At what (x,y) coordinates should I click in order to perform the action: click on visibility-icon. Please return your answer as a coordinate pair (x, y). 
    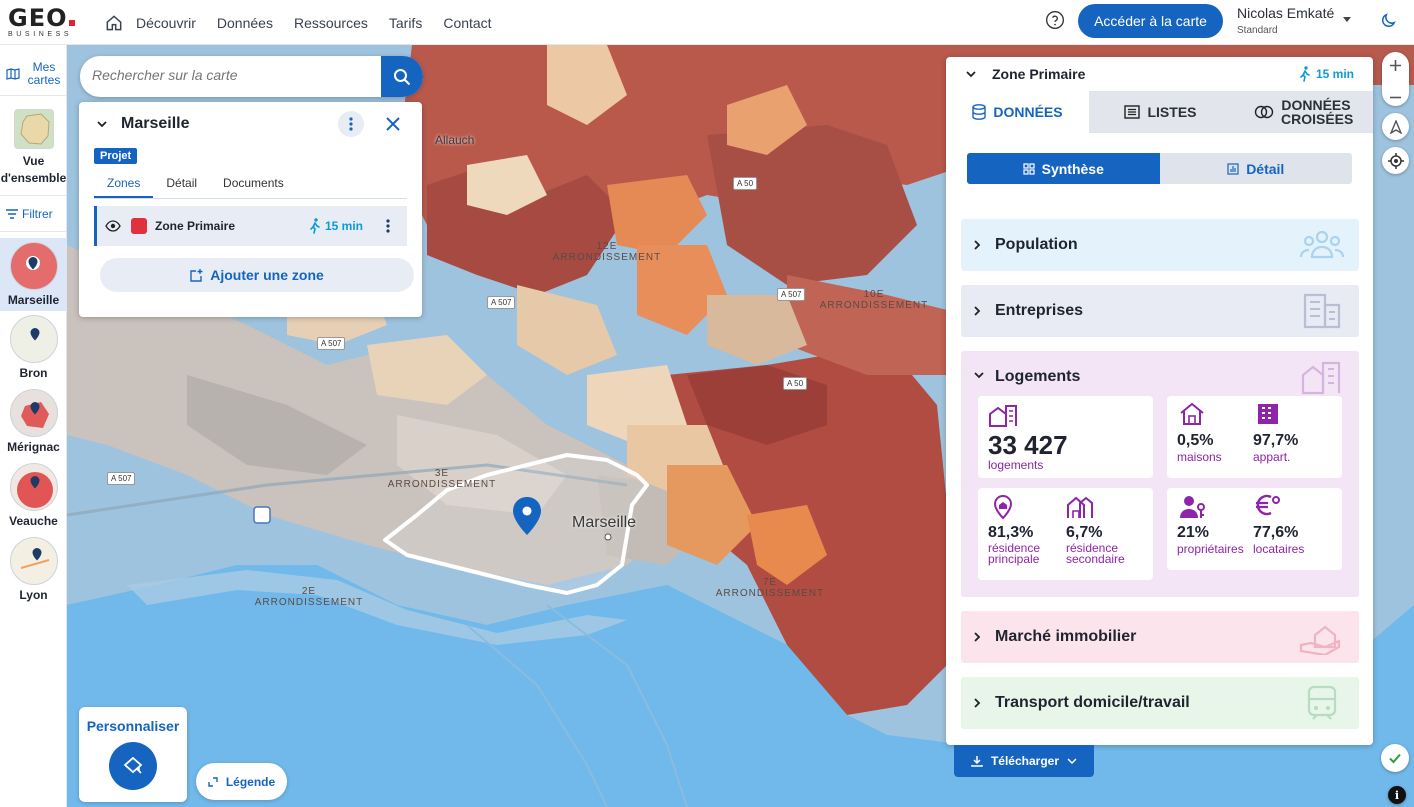
    Looking at the image, I should click on (113, 226).